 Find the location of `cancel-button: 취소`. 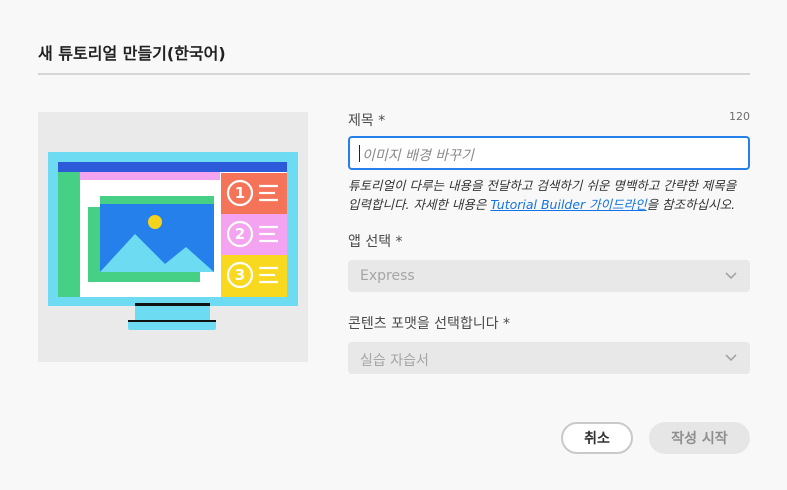

cancel-button: 취소 is located at coordinates (597, 438).